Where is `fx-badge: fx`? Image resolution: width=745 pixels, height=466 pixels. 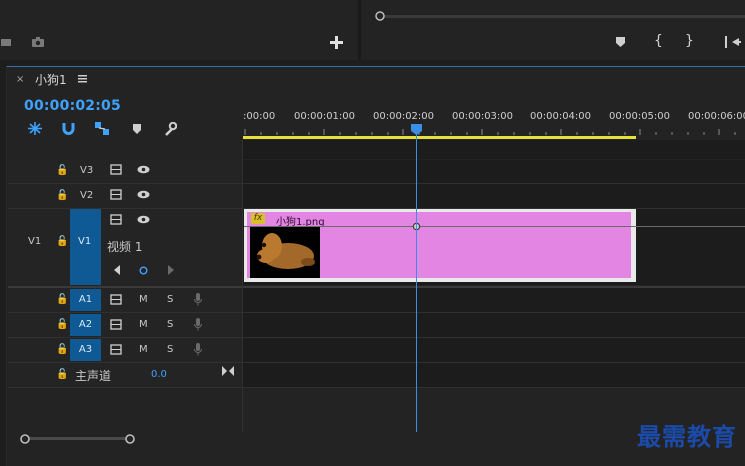
fx-badge: fx is located at coordinates (258, 218).